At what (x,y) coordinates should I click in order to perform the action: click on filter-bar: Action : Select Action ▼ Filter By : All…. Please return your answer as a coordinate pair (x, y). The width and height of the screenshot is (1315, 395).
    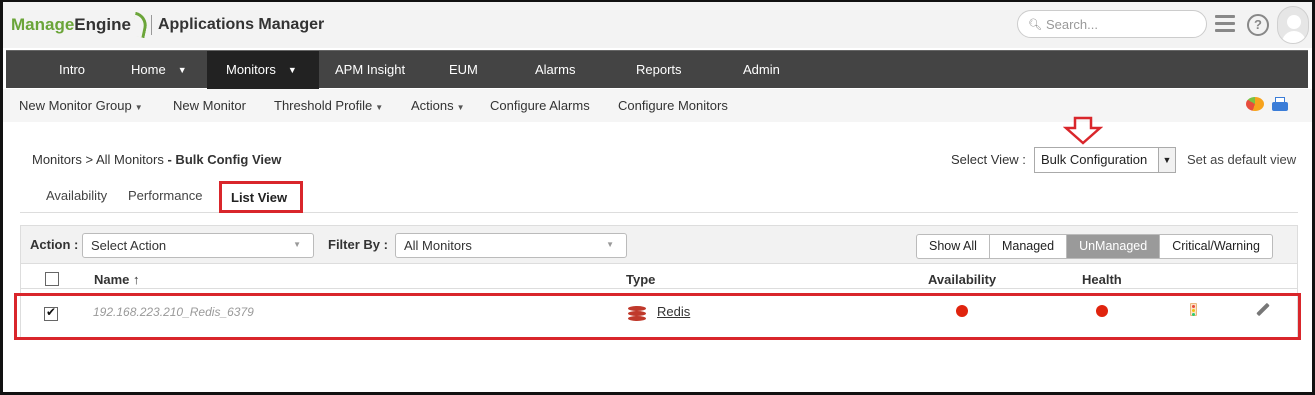
    Looking at the image, I should click on (659, 245).